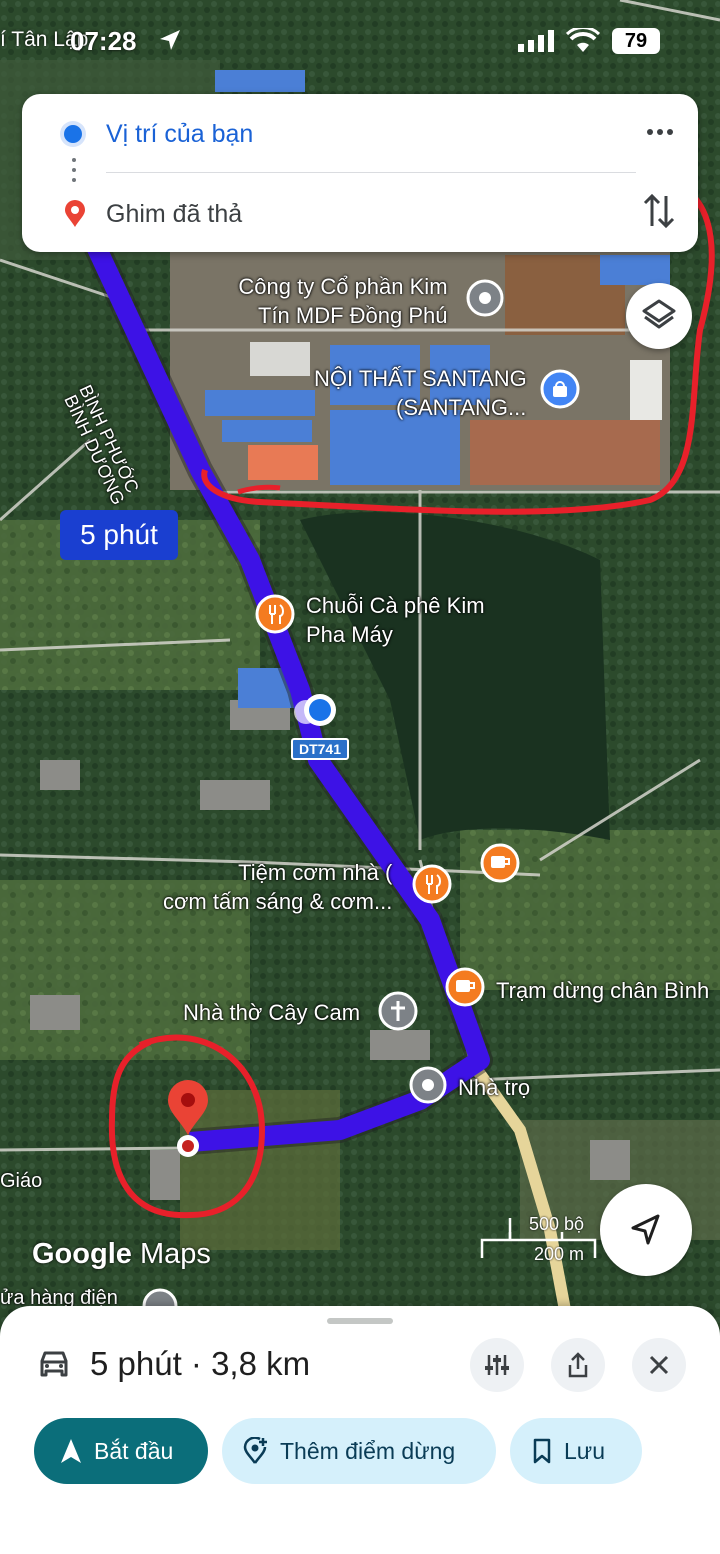 The width and height of the screenshot is (720, 1554). I want to click on origin-row: Vị trí của bạn, so click(360, 134).